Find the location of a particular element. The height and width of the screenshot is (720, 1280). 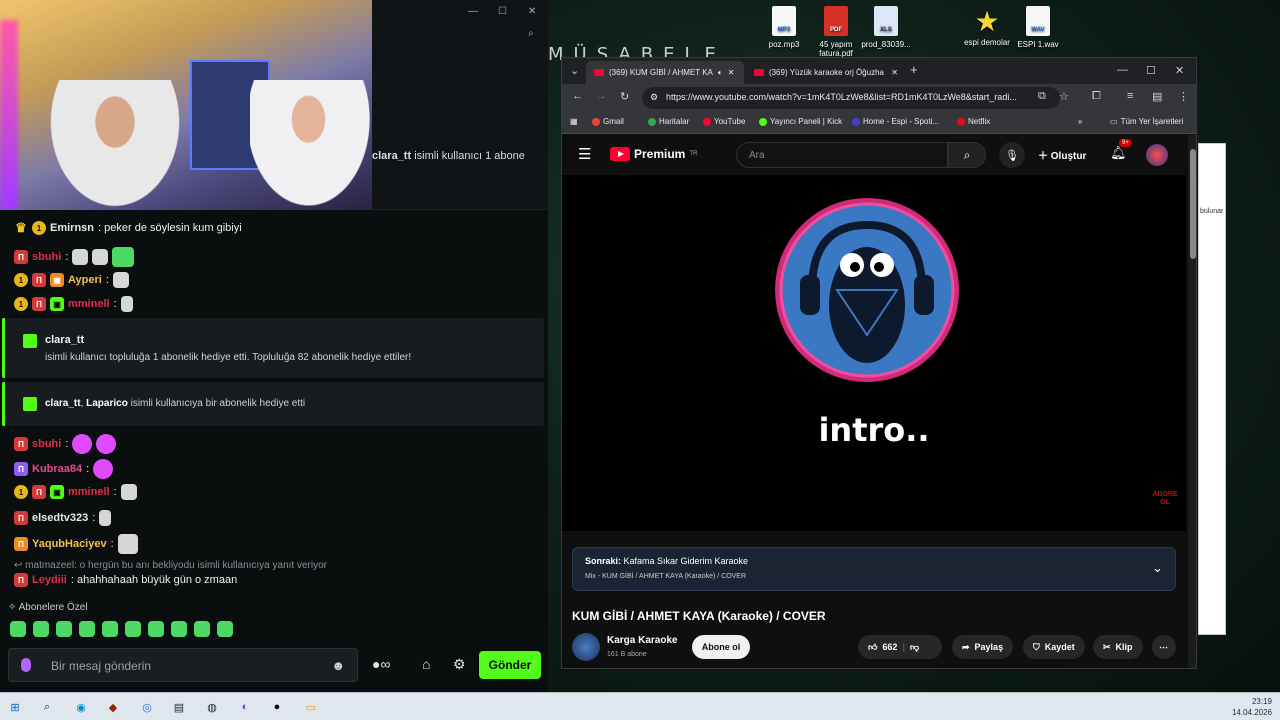

chat-username: Leydiii is located at coordinates (49, 580).